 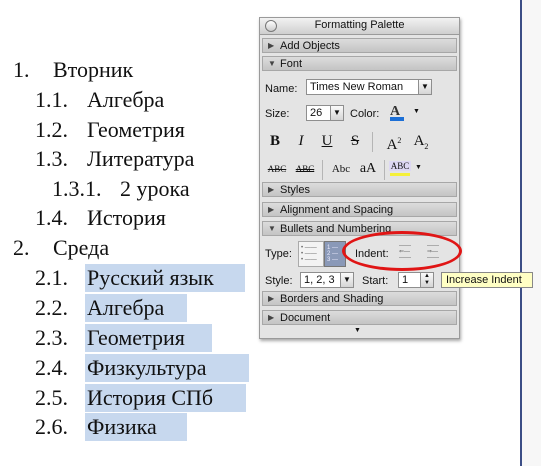 I want to click on start-number-value: 1, so click(x=405, y=280).